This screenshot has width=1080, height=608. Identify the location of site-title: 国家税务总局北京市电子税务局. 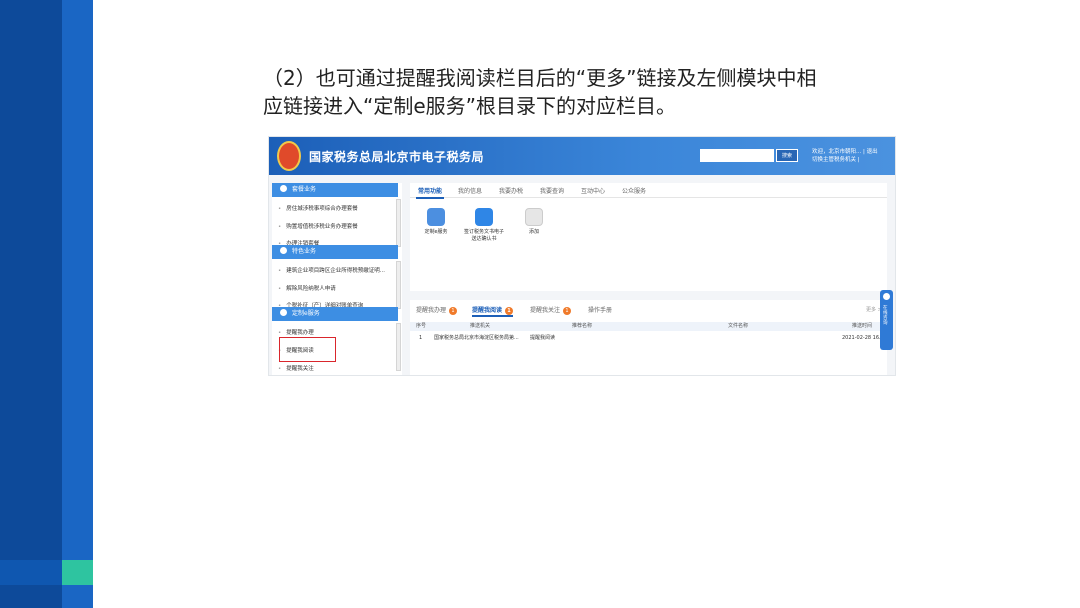
(397, 157).